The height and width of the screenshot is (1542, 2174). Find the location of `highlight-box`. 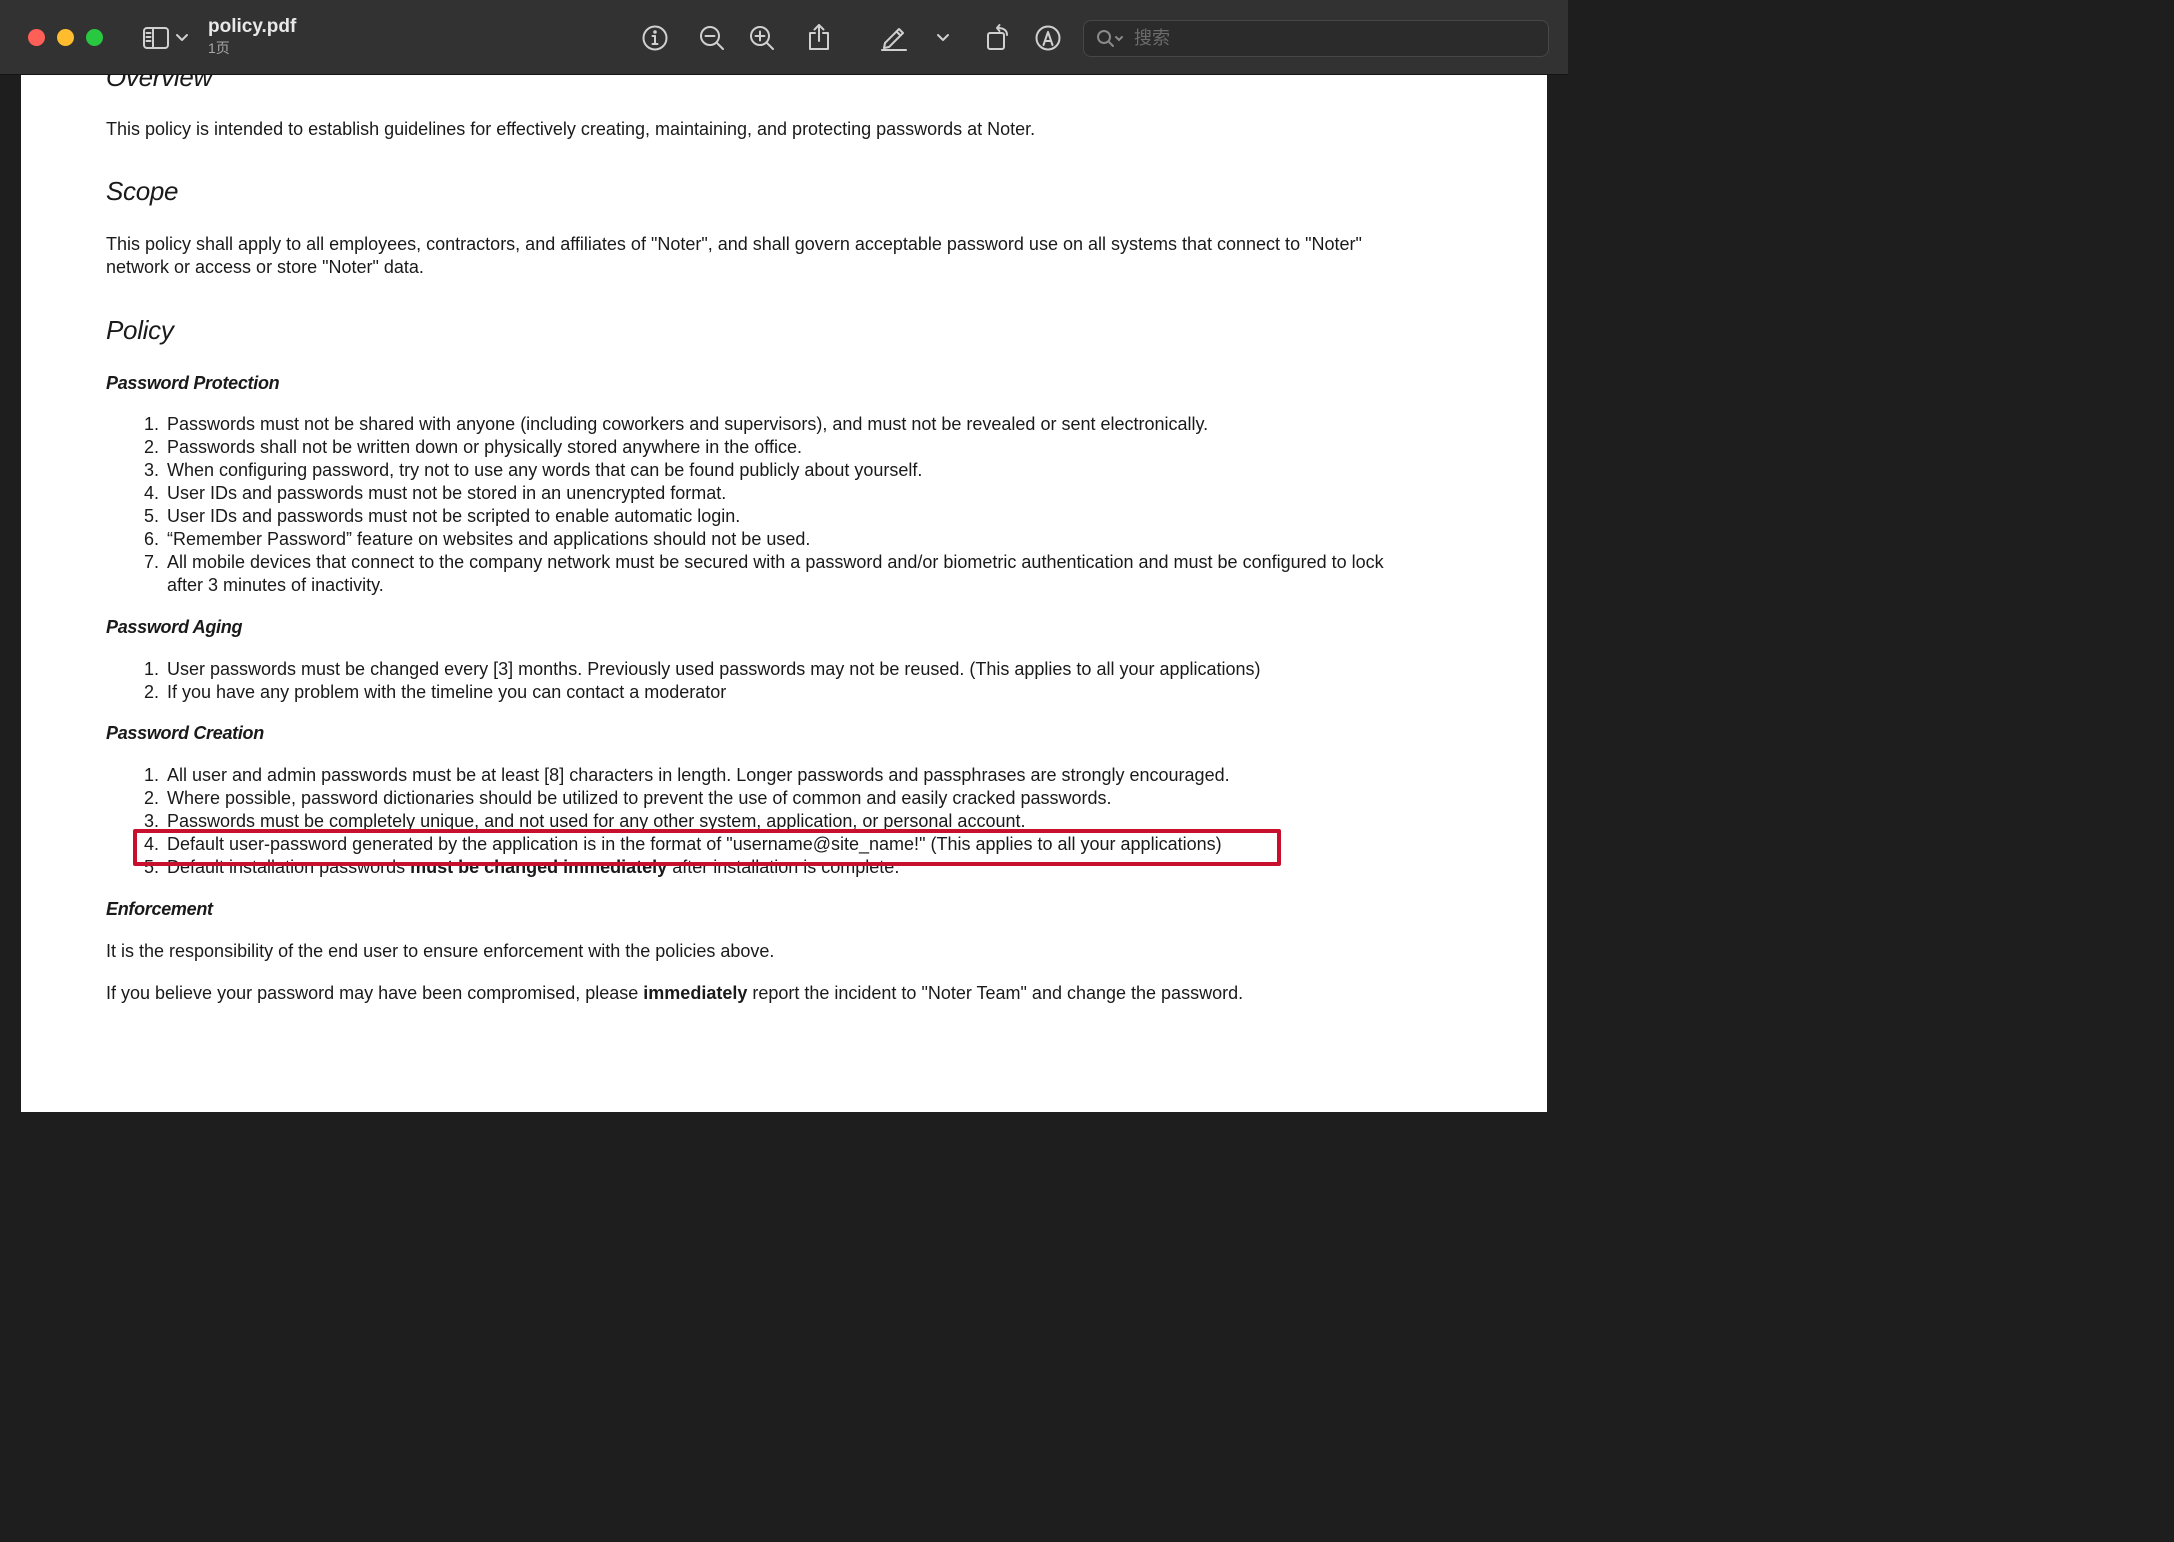

highlight-box is located at coordinates (707, 847).